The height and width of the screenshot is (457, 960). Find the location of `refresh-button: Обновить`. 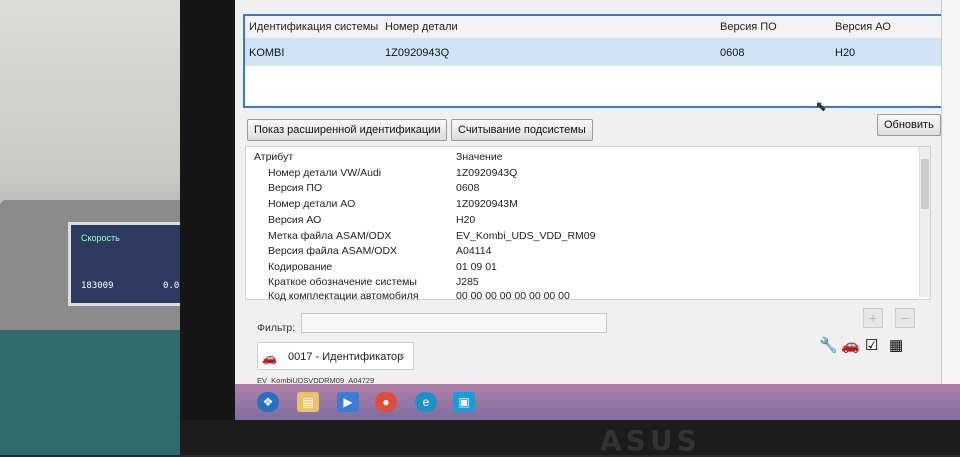

refresh-button: Обновить is located at coordinates (909, 125).